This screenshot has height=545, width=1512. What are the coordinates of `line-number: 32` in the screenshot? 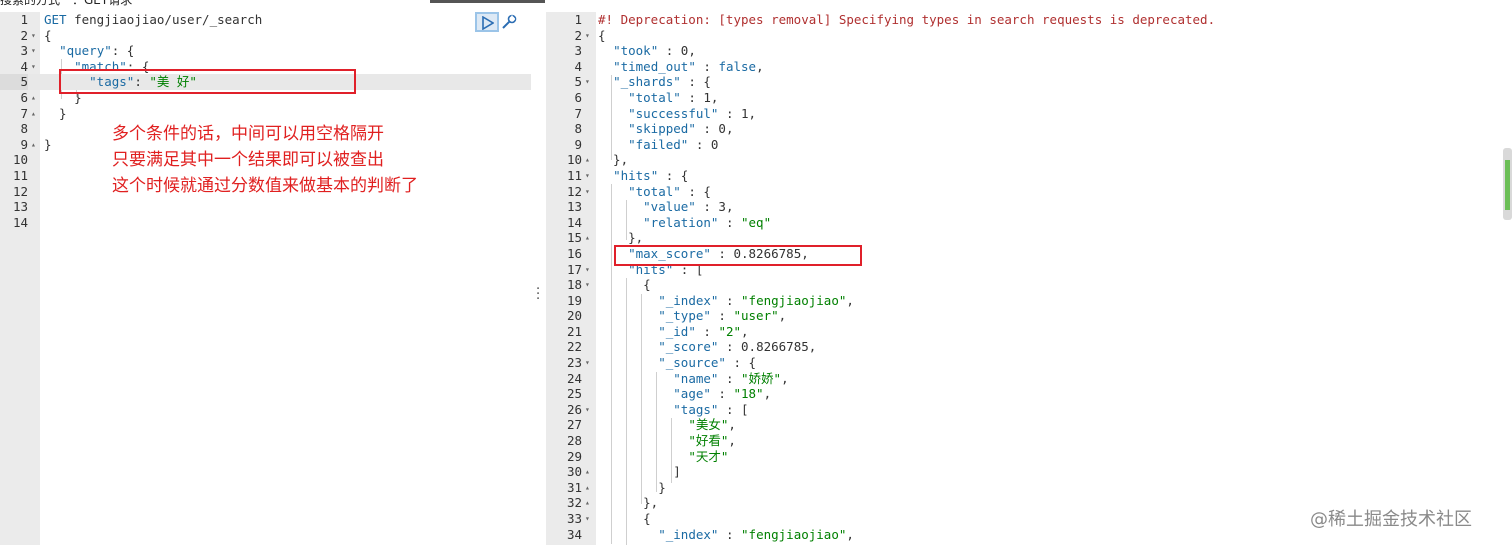 It's located at (574, 503).